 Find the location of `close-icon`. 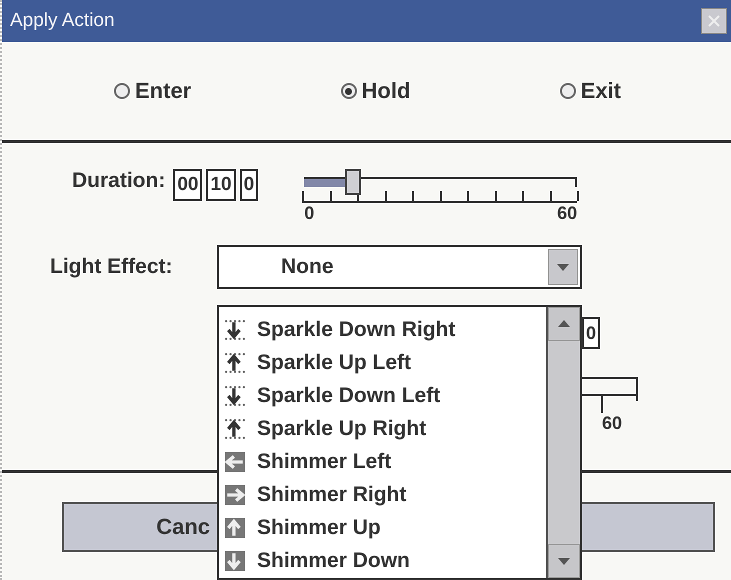

close-icon is located at coordinates (714, 21).